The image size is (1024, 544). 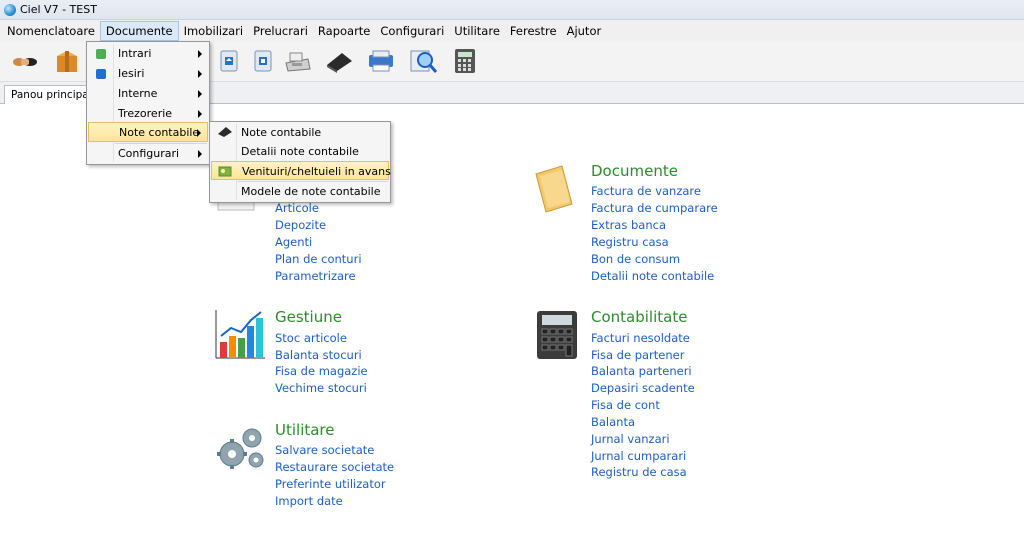 What do you see at coordinates (229, 61) in the screenshot?
I see `upload-document-icon` at bounding box center [229, 61].